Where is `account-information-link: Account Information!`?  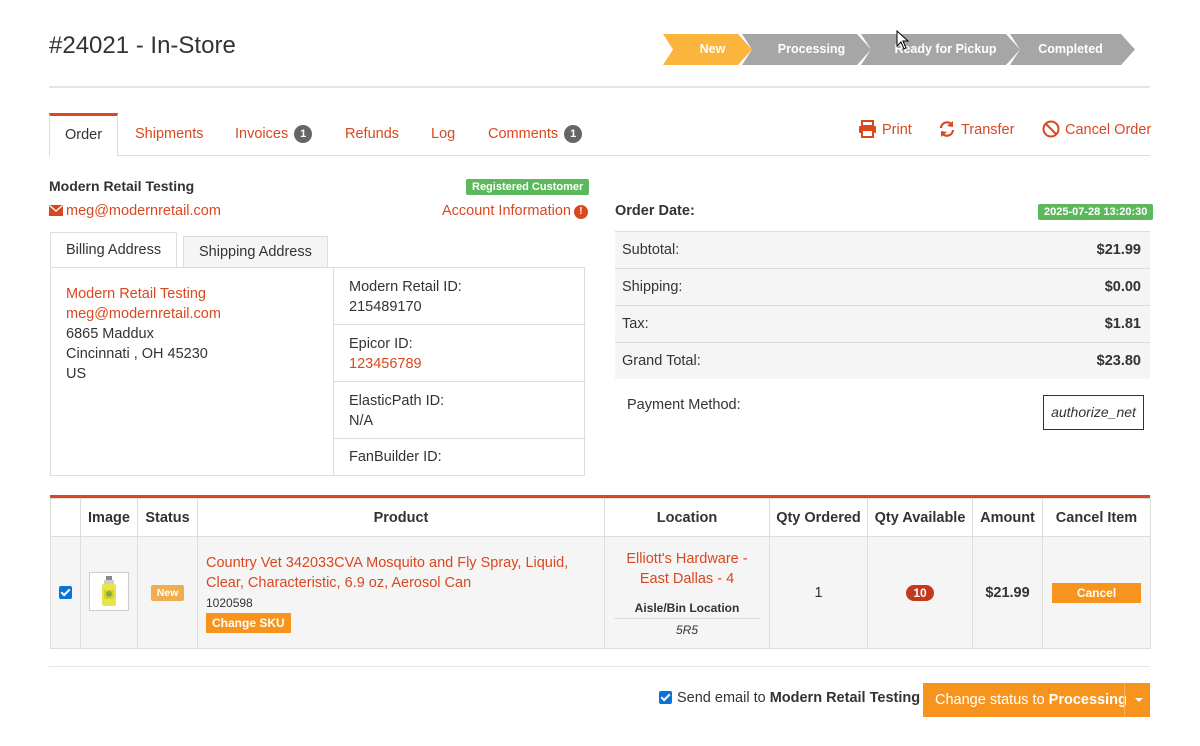 account-information-link: Account Information! is located at coordinates (515, 211).